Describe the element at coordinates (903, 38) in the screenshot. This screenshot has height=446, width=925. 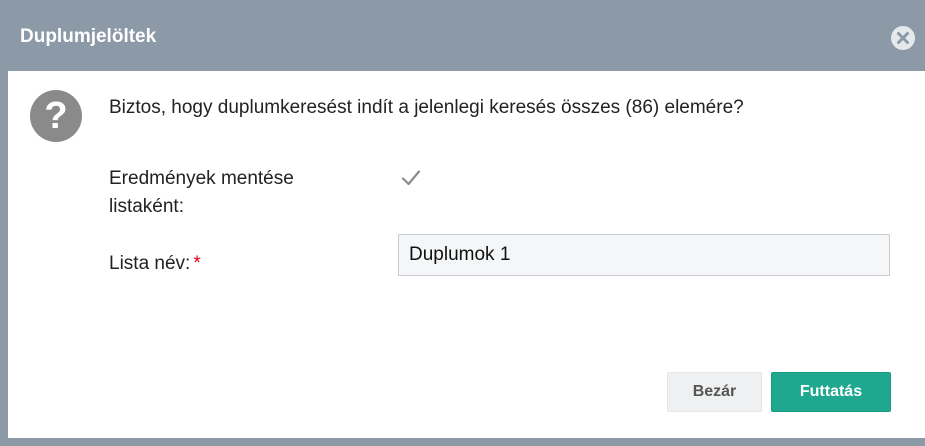
I see `close-icon` at that location.